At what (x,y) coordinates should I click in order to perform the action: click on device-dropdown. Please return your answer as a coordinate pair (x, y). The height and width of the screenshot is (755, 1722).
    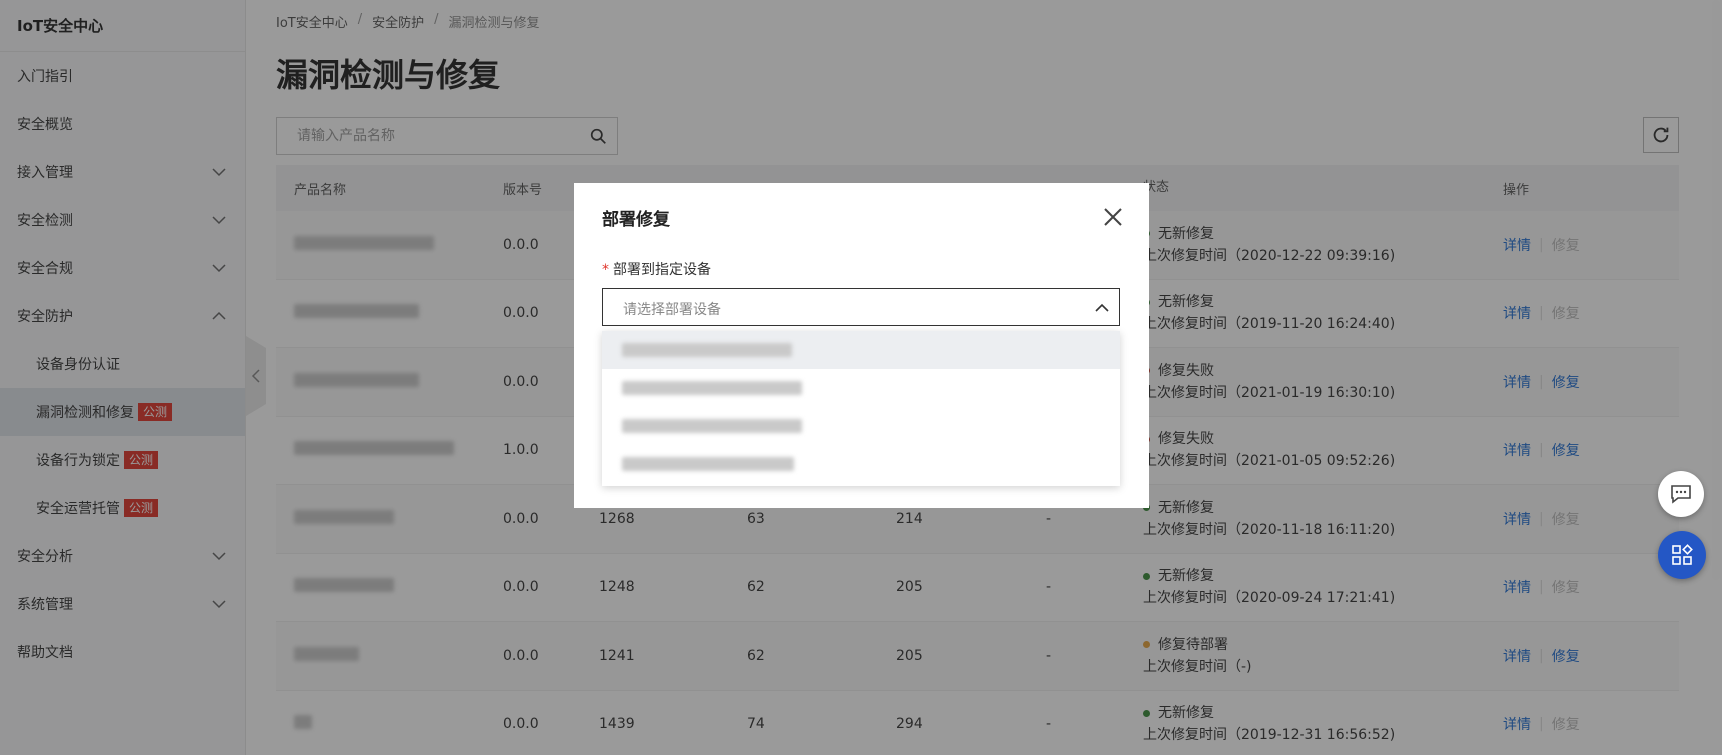
    Looking at the image, I should click on (861, 408).